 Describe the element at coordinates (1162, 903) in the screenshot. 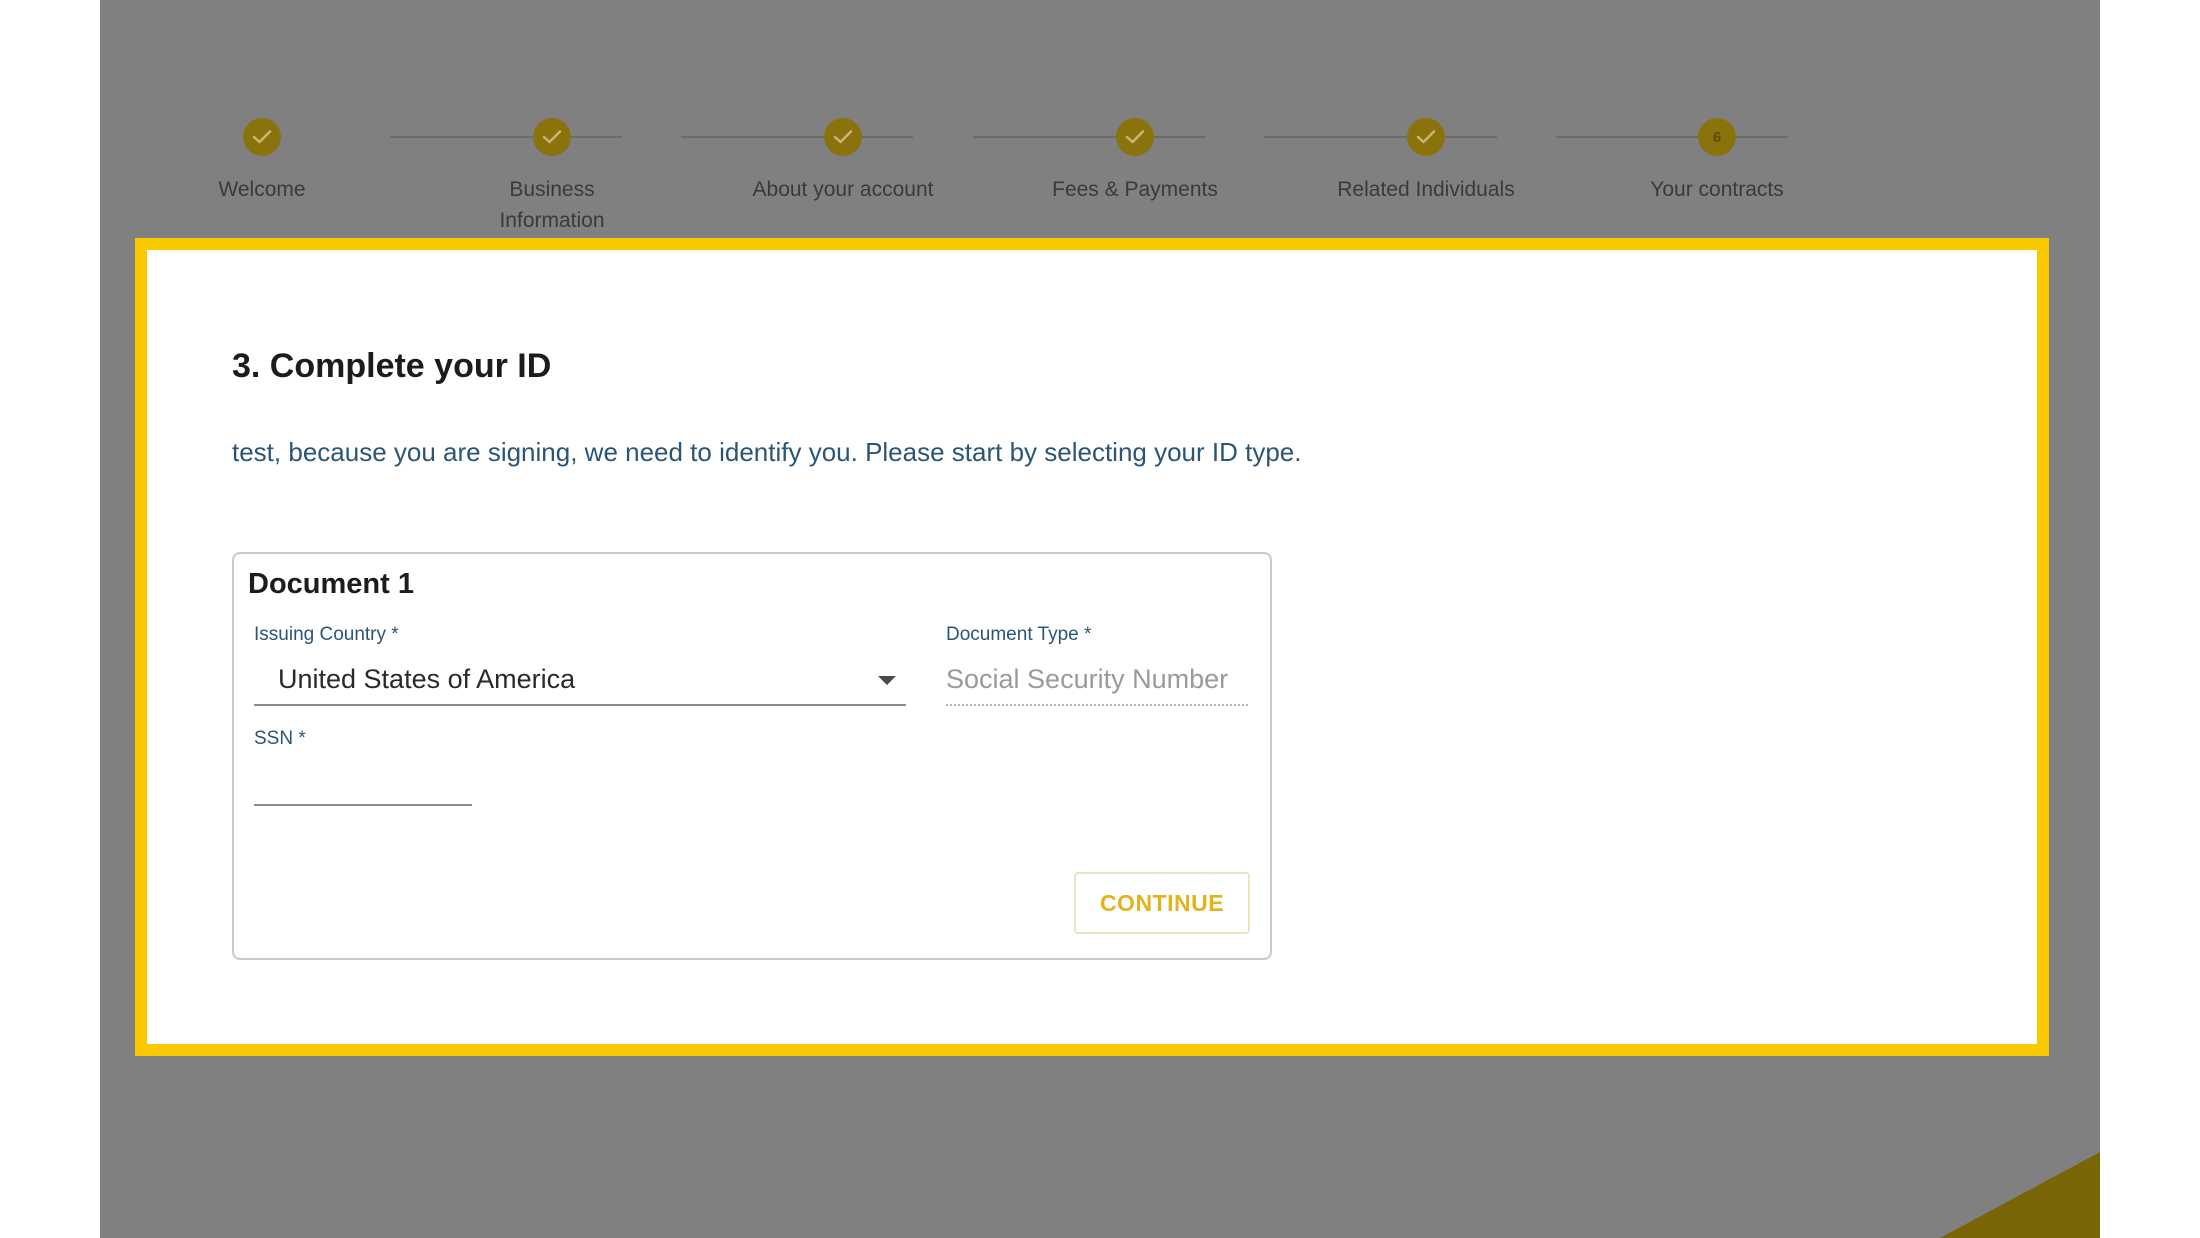

I see `continue-button: CONTINUE` at that location.